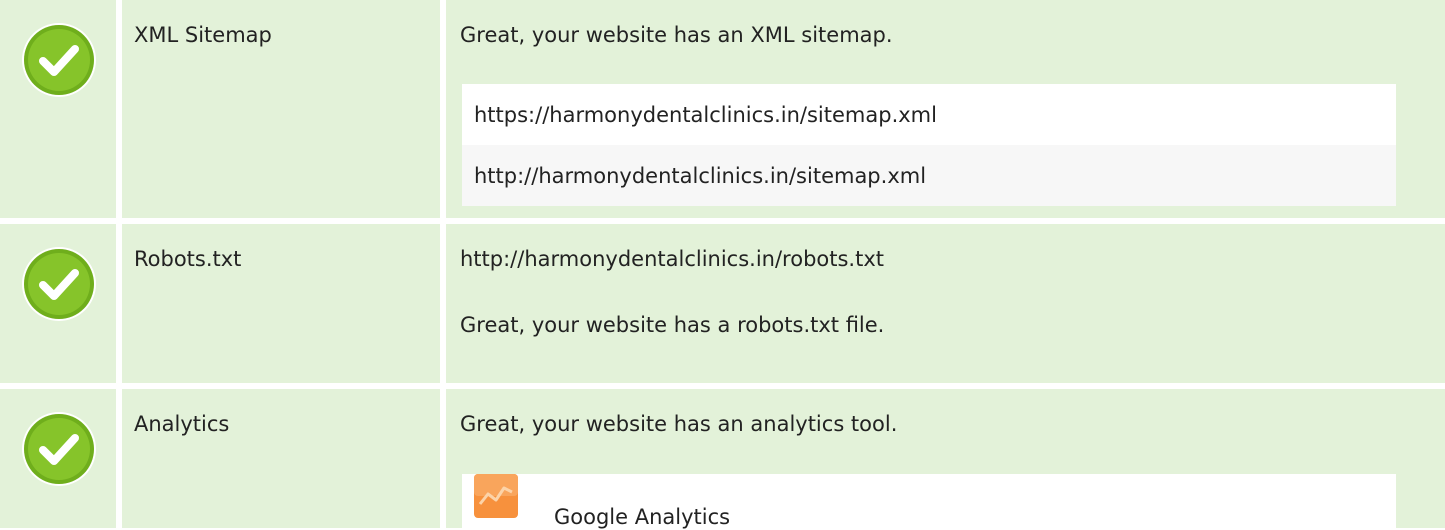 The width and height of the screenshot is (1445, 530). Describe the element at coordinates (929, 501) in the screenshot. I see `analytics-tool-item: Google Analytics` at that location.